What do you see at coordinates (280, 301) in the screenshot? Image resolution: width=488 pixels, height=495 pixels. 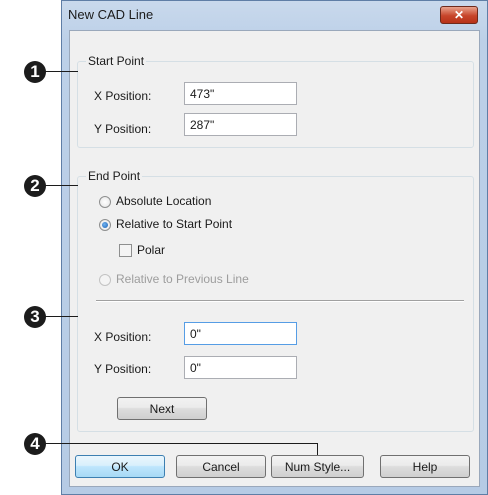 I see `end-point-separator` at bounding box center [280, 301].